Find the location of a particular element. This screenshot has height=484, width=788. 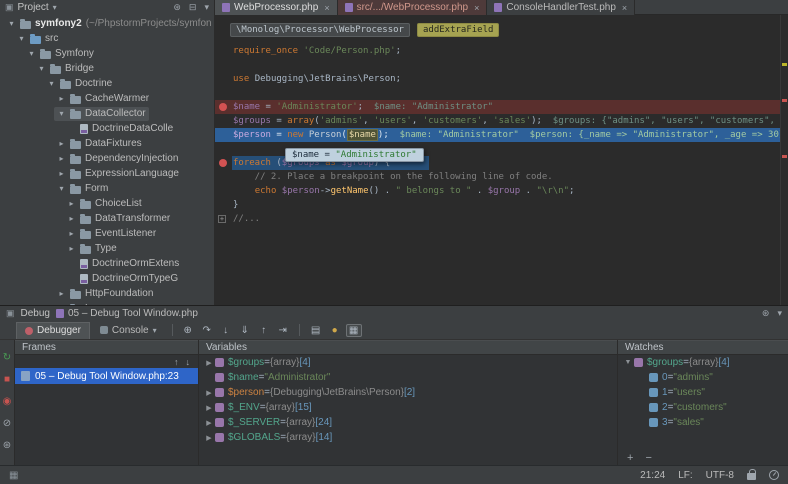

tree-item: ▸ EventListener is located at coordinates (107, 233).